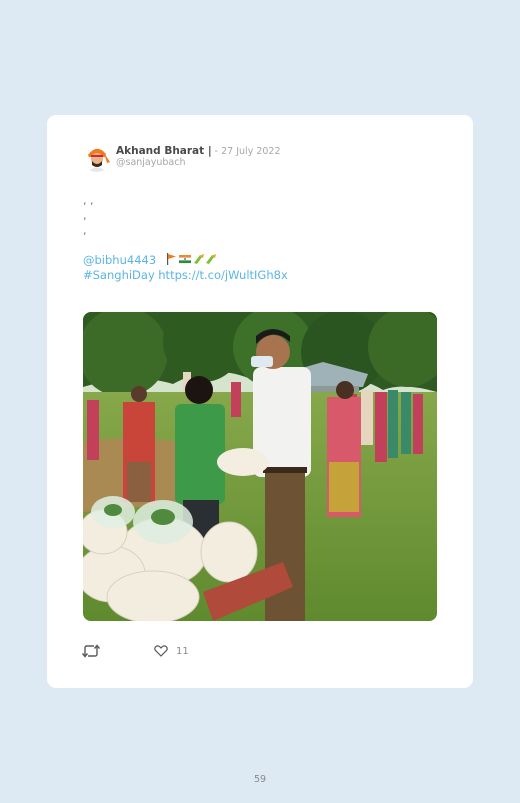  What do you see at coordinates (222, 275) in the screenshot?
I see `url-link: https://t.co/jWultIGh8x` at bounding box center [222, 275].